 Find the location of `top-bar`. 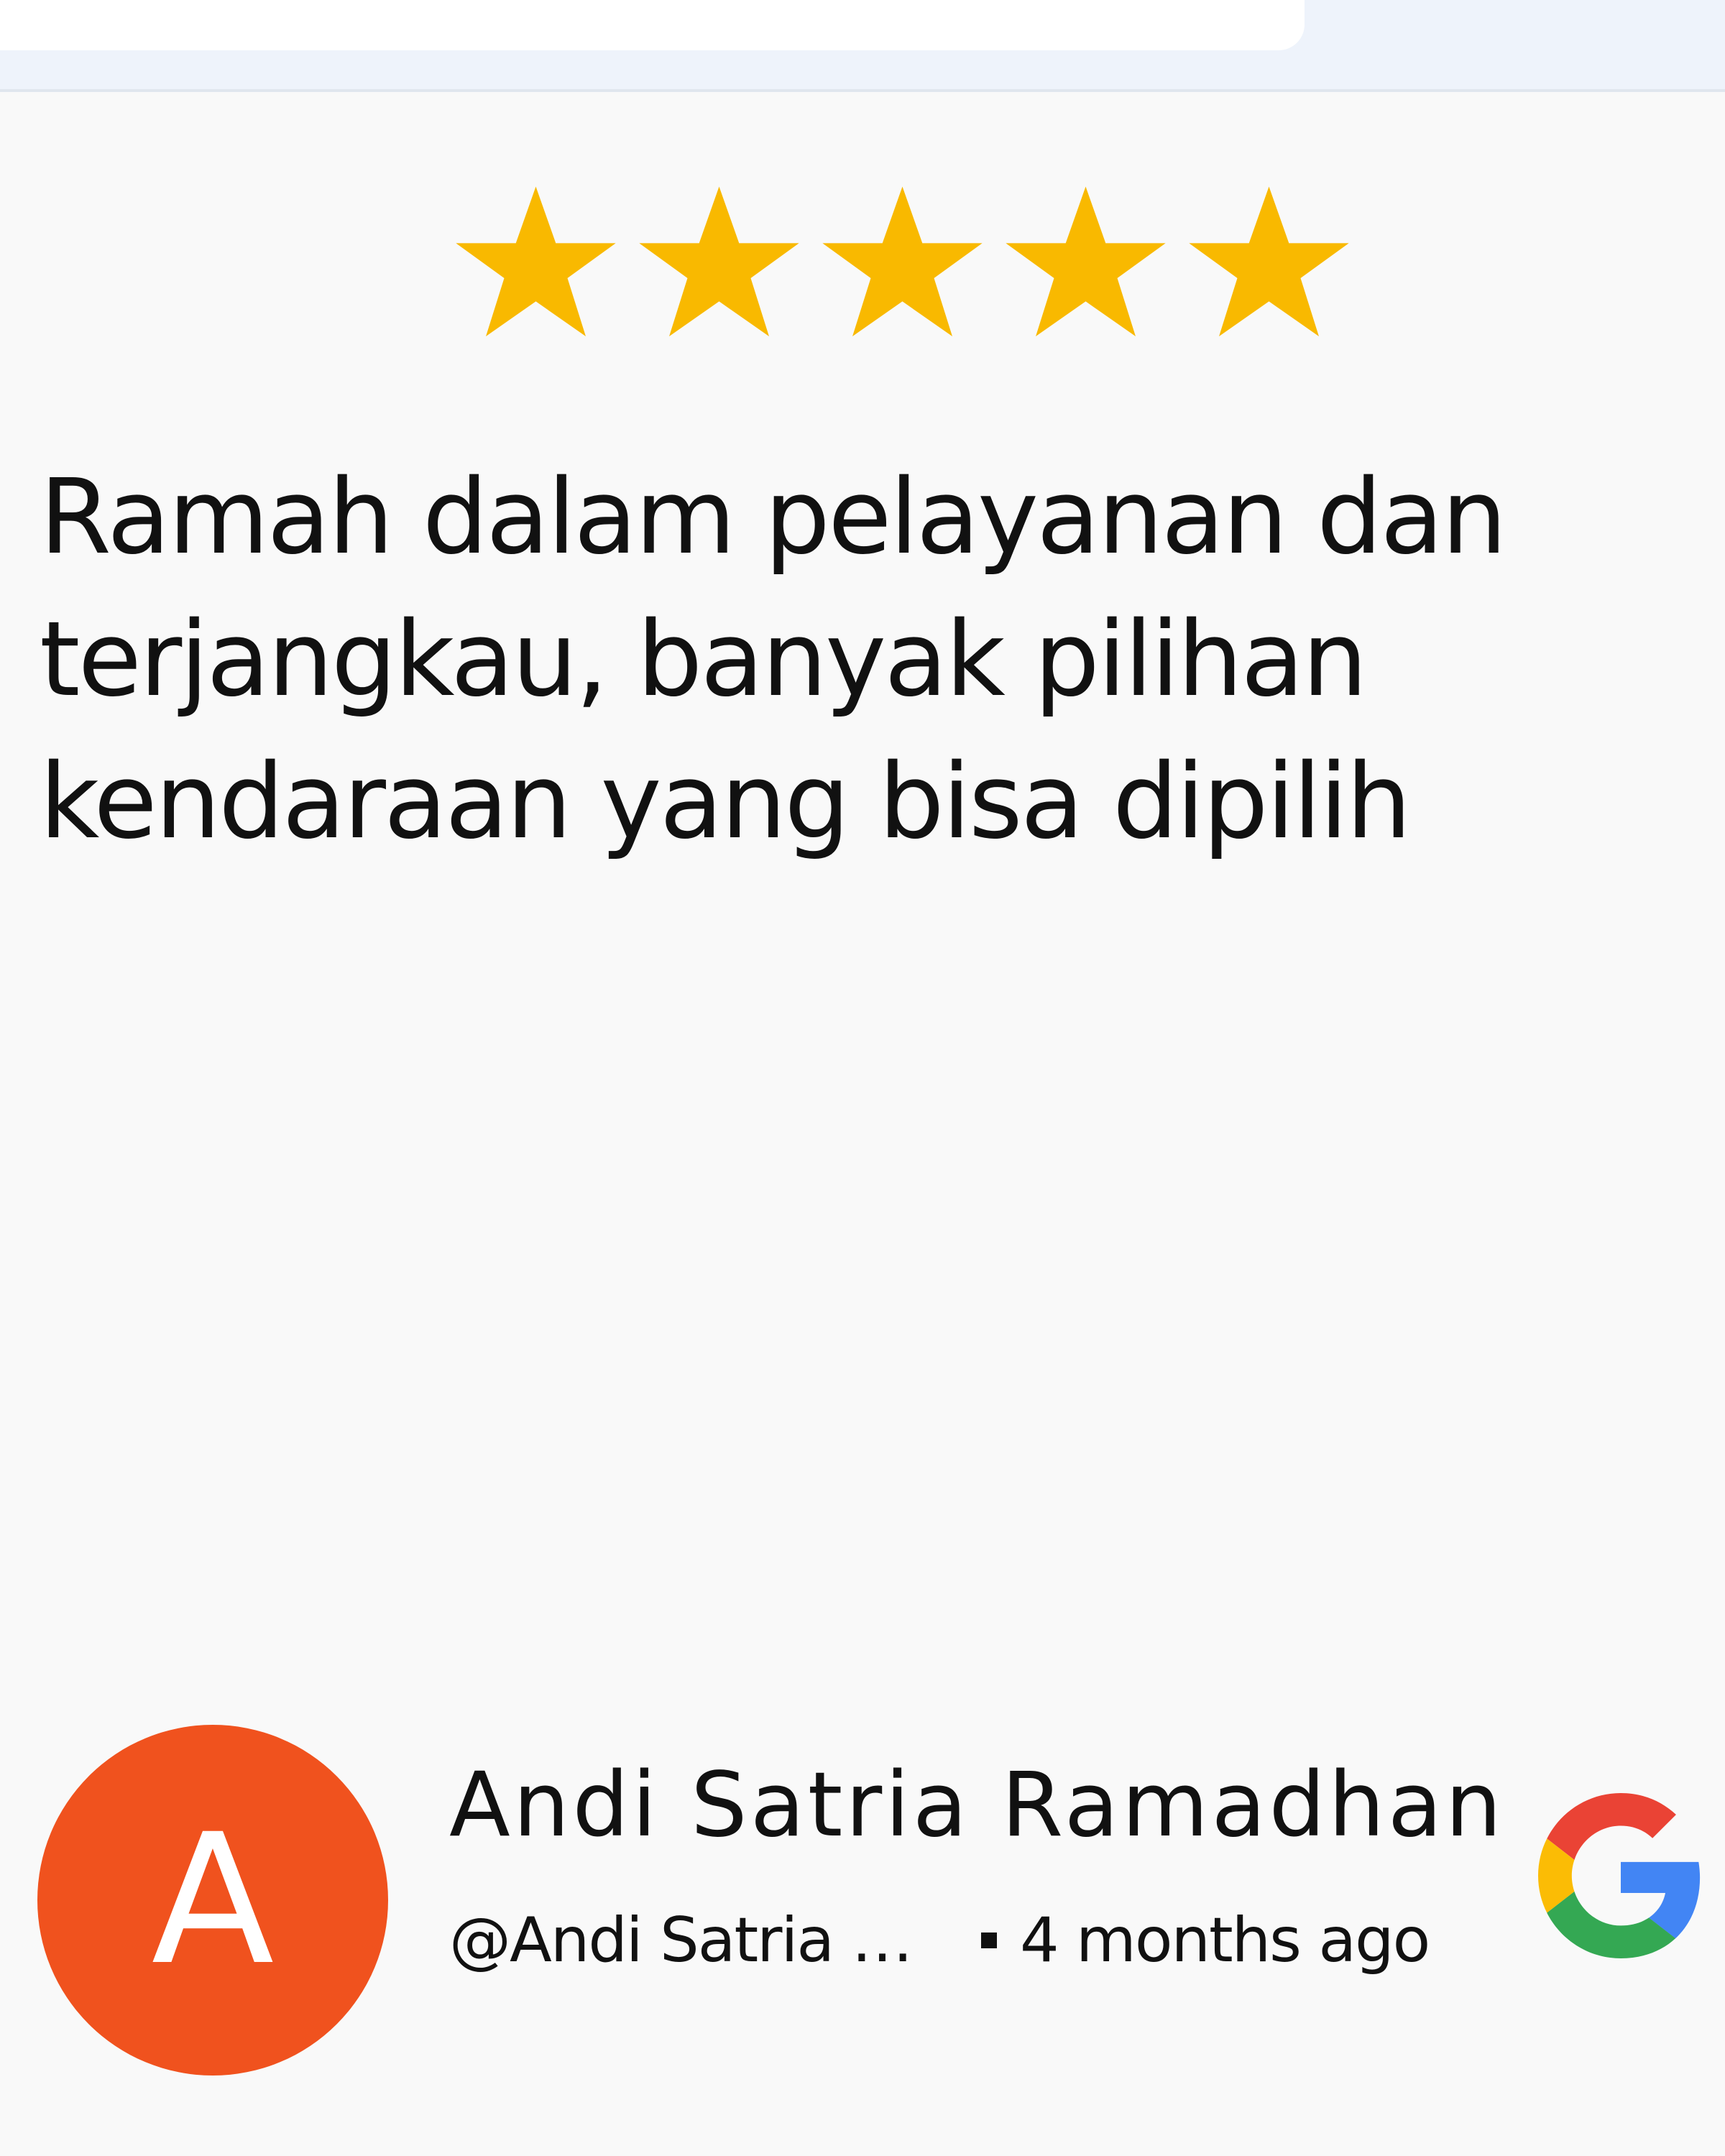

top-bar is located at coordinates (862, 46).